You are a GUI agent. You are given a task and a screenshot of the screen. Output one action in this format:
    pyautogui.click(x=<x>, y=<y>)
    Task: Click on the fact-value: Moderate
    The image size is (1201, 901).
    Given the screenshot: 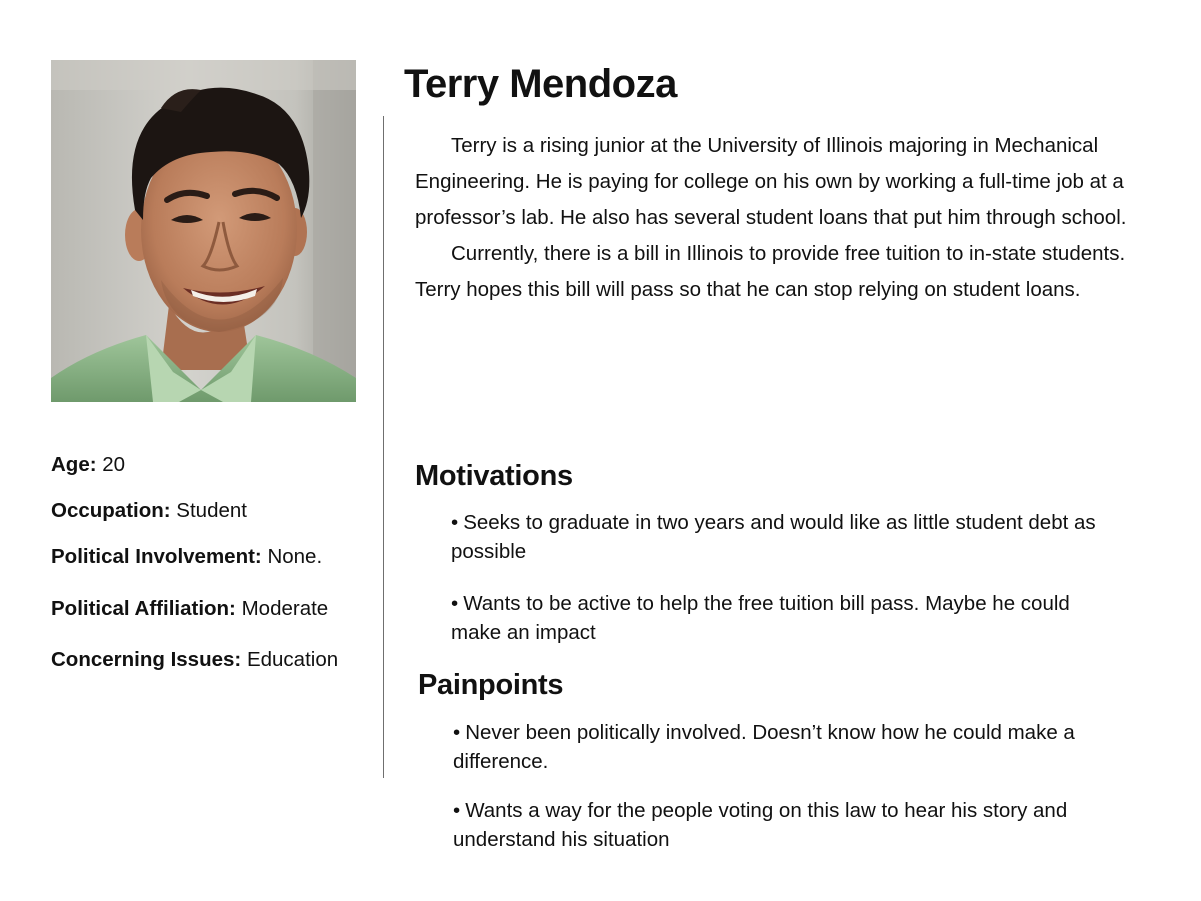 What is the action you would take?
    pyautogui.click(x=285, y=608)
    